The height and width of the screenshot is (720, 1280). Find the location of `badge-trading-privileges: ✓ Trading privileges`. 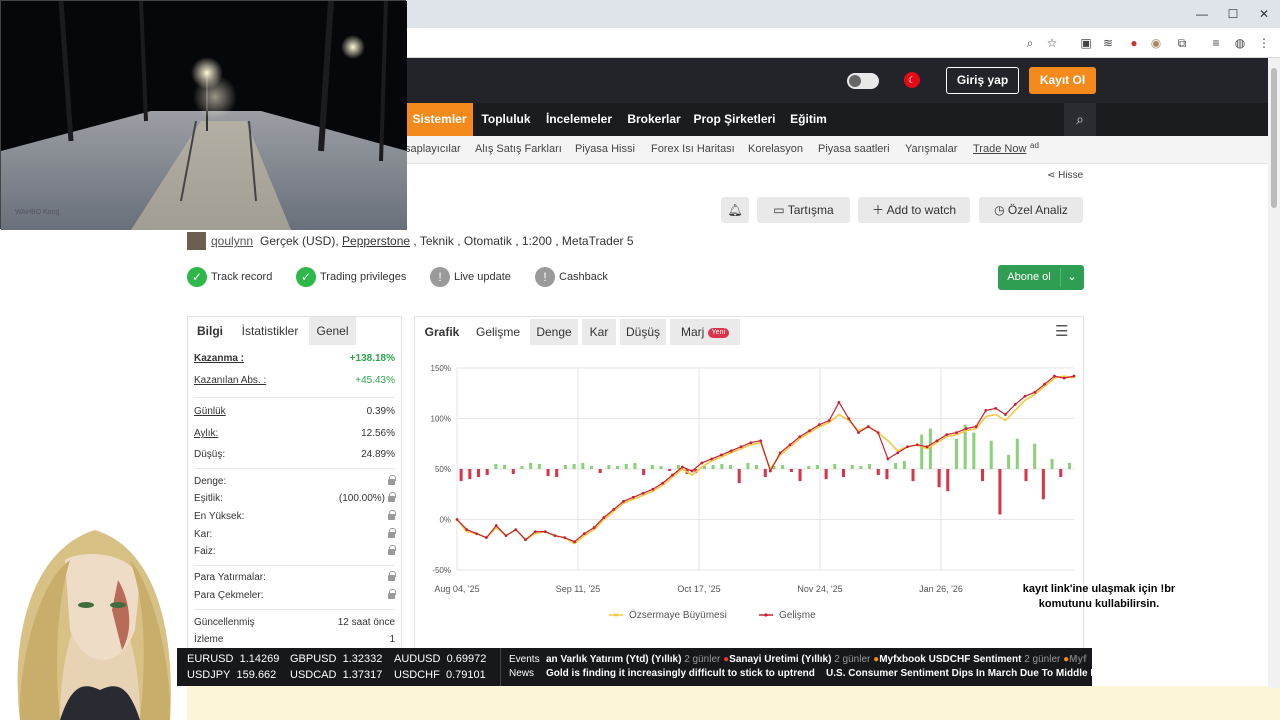

badge-trading-privileges: ✓ Trading privileges is located at coordinates (351, 277).